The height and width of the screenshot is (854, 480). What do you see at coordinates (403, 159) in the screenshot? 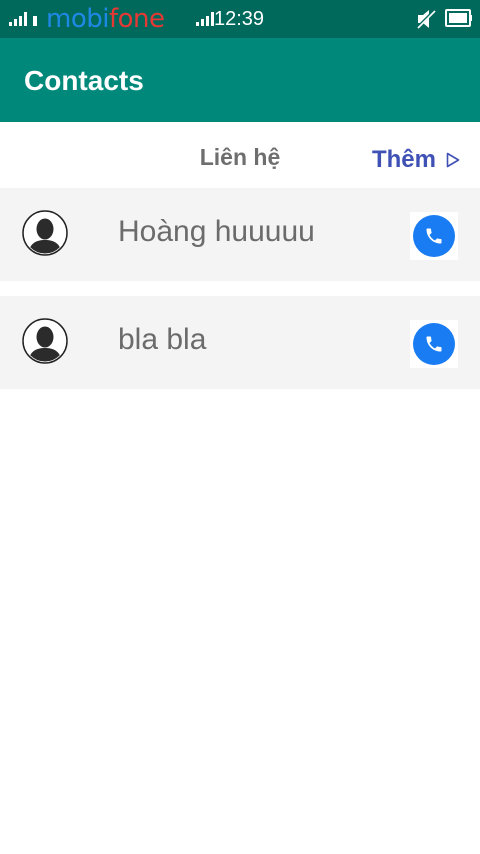
I see `more-label: Thêm` at bounding box center [403, 159].